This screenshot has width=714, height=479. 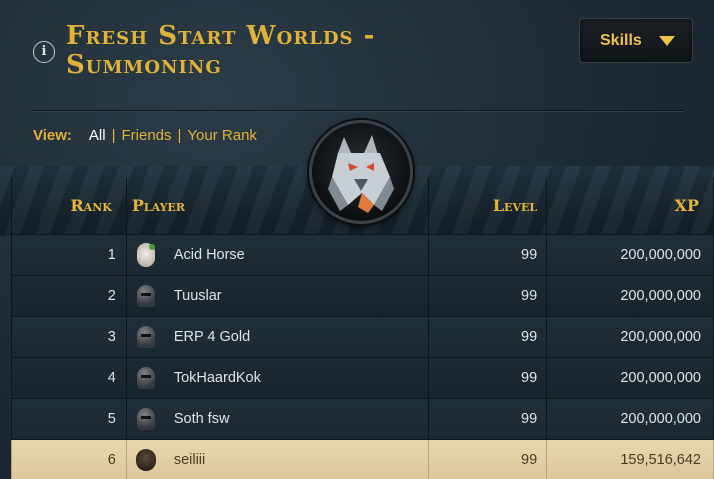 I want to click on table-row: 6 seiliii 99 159,516,642, so click(x=362, y=458).